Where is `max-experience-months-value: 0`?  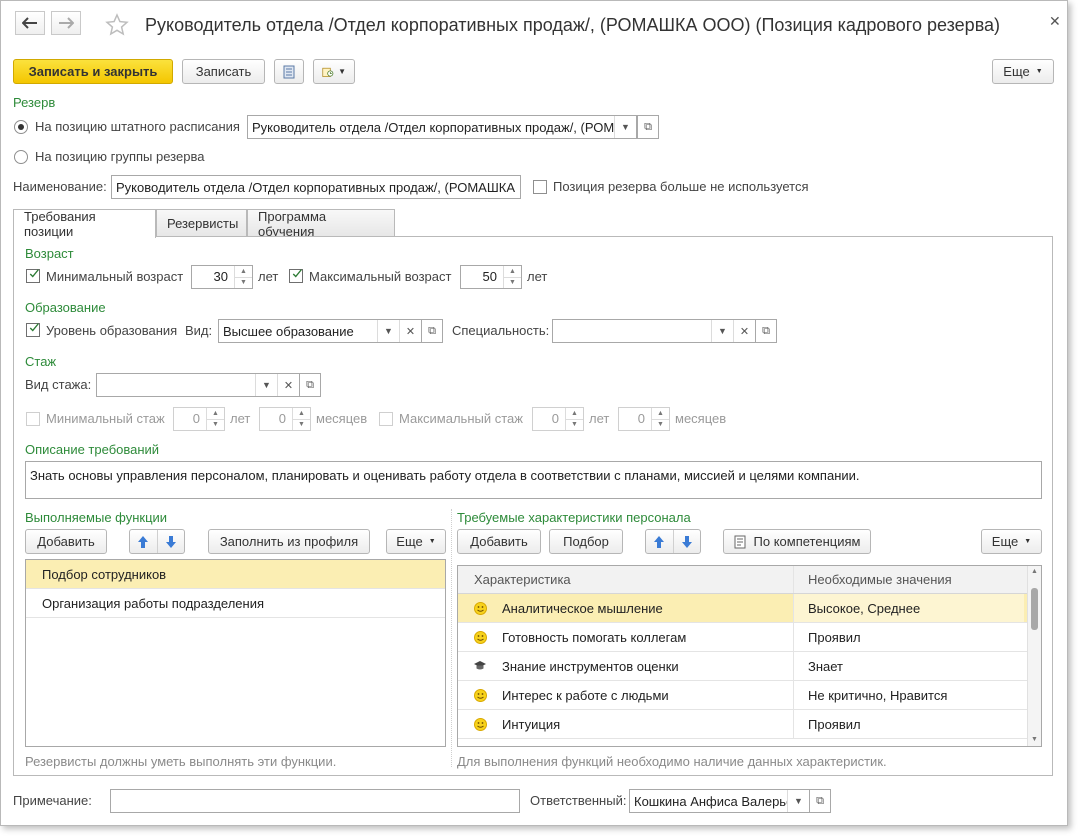
max-experience-months-value: 0 is located at coordinates (641, 418).